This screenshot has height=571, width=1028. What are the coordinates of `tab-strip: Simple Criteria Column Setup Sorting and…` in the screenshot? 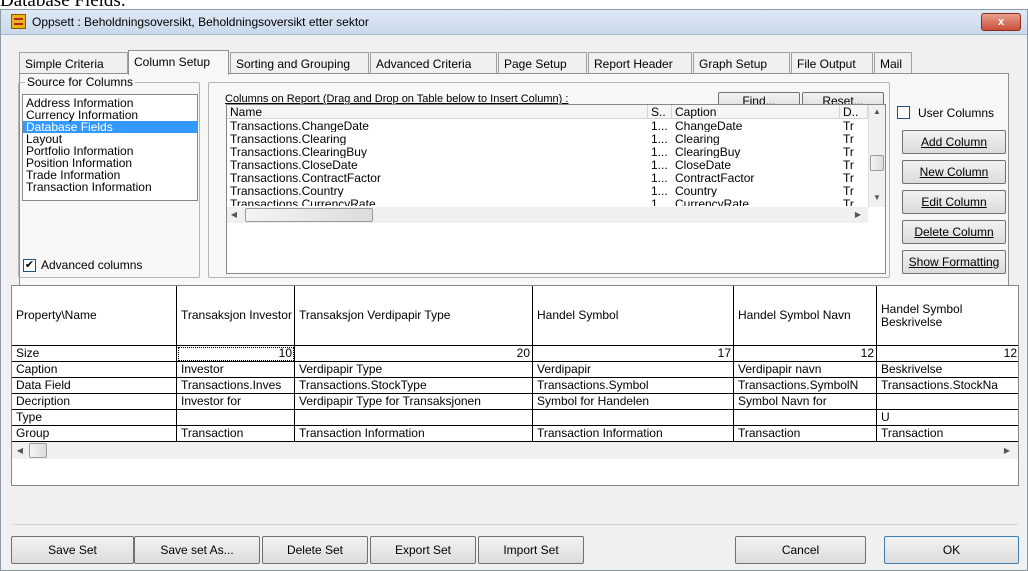 It's located at (514, 62).